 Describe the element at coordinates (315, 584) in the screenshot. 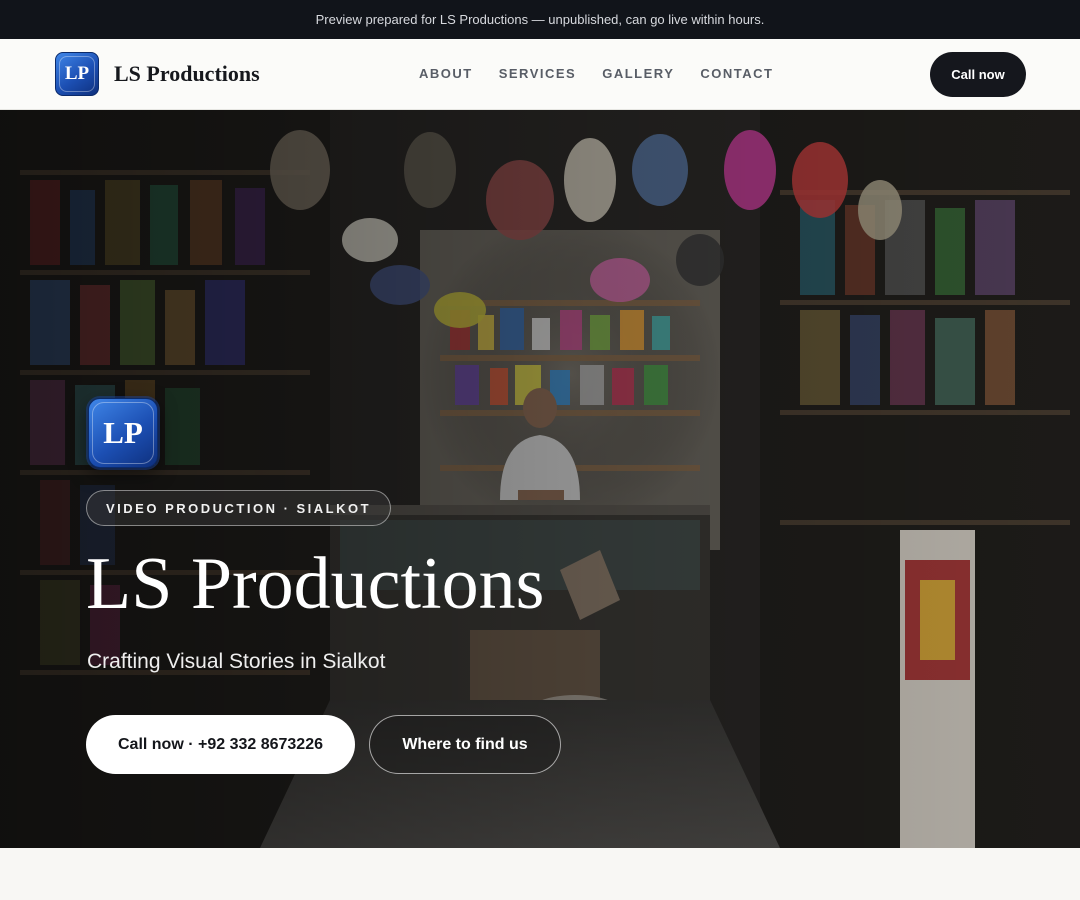

I see `hero-title: LS Productions` at that location.